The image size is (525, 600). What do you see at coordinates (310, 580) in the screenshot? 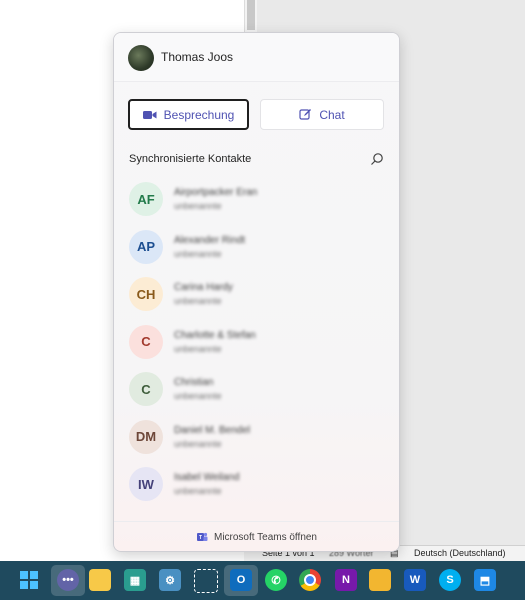
I see `chrome-icon` at bounding box center [310, 580].